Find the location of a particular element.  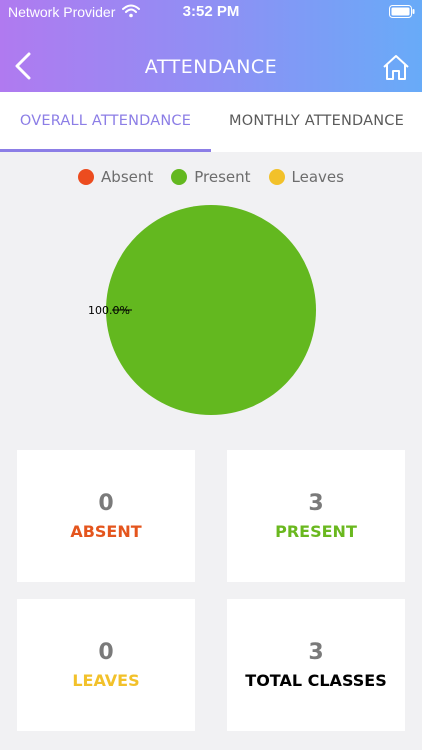

legend-item-present: Present is located at coordinates (211, 177).